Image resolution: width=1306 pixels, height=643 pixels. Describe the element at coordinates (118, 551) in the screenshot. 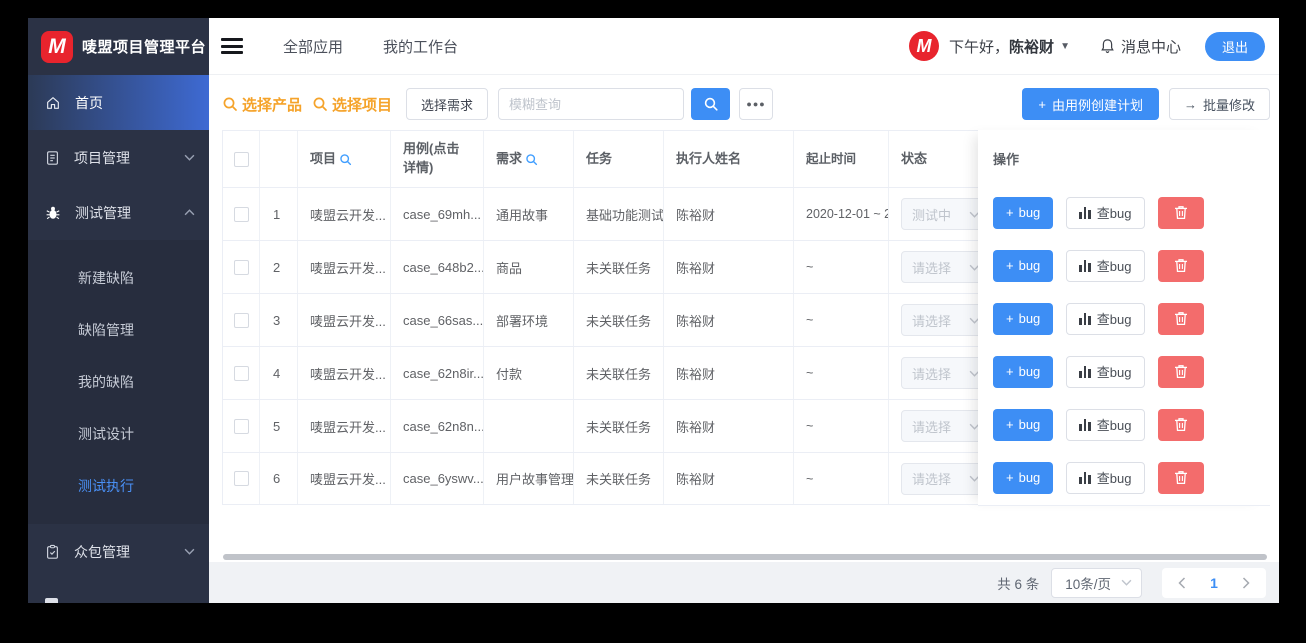

I see `sidebar-item-crowd-mgmt: 众包管理` at that location.